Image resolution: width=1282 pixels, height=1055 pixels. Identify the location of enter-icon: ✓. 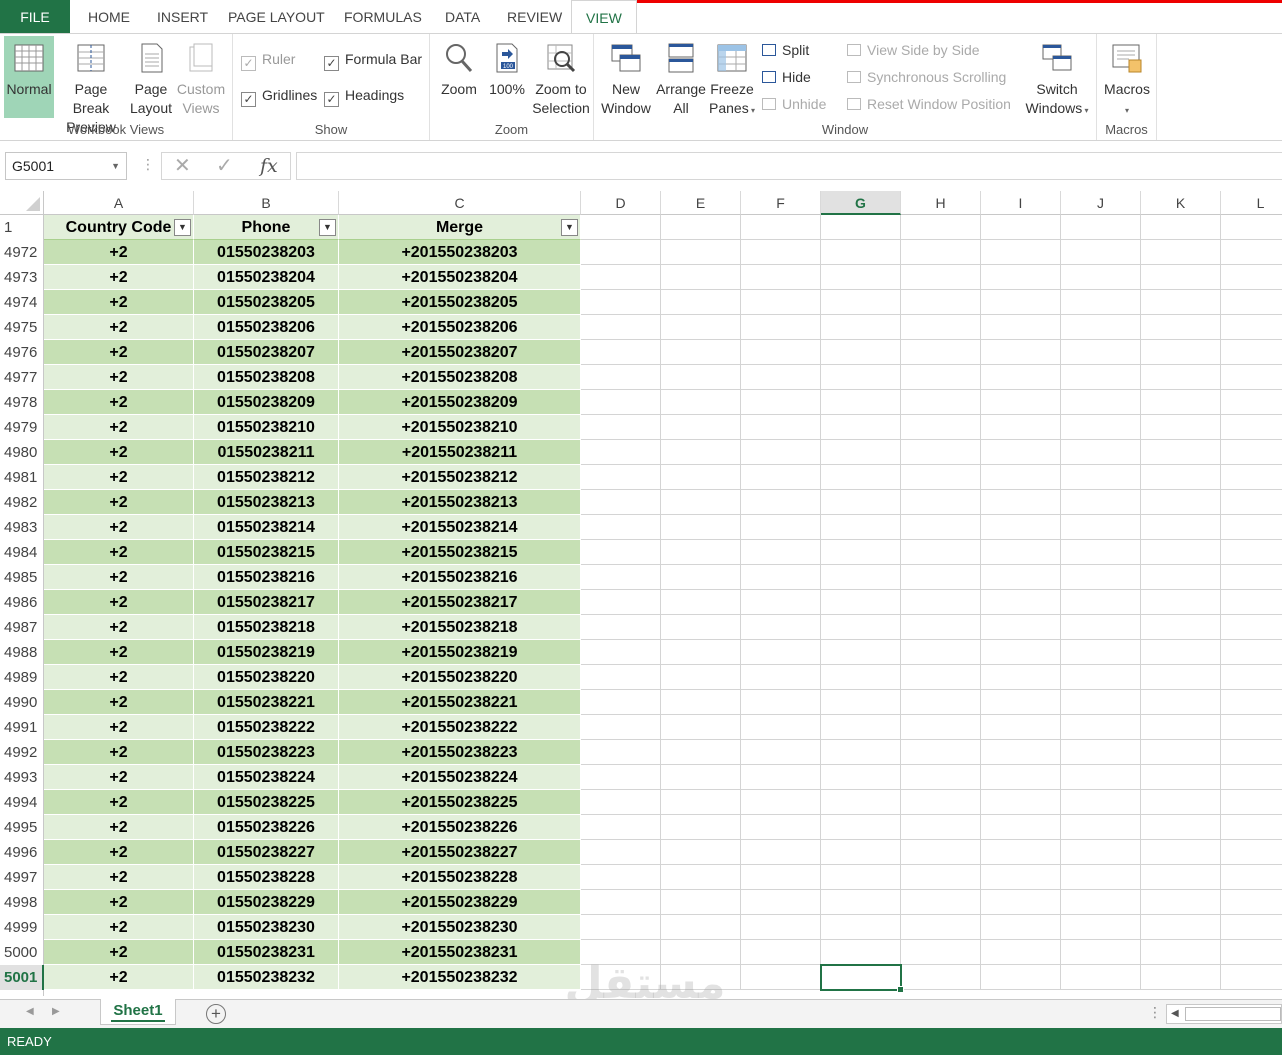
(224, 166).